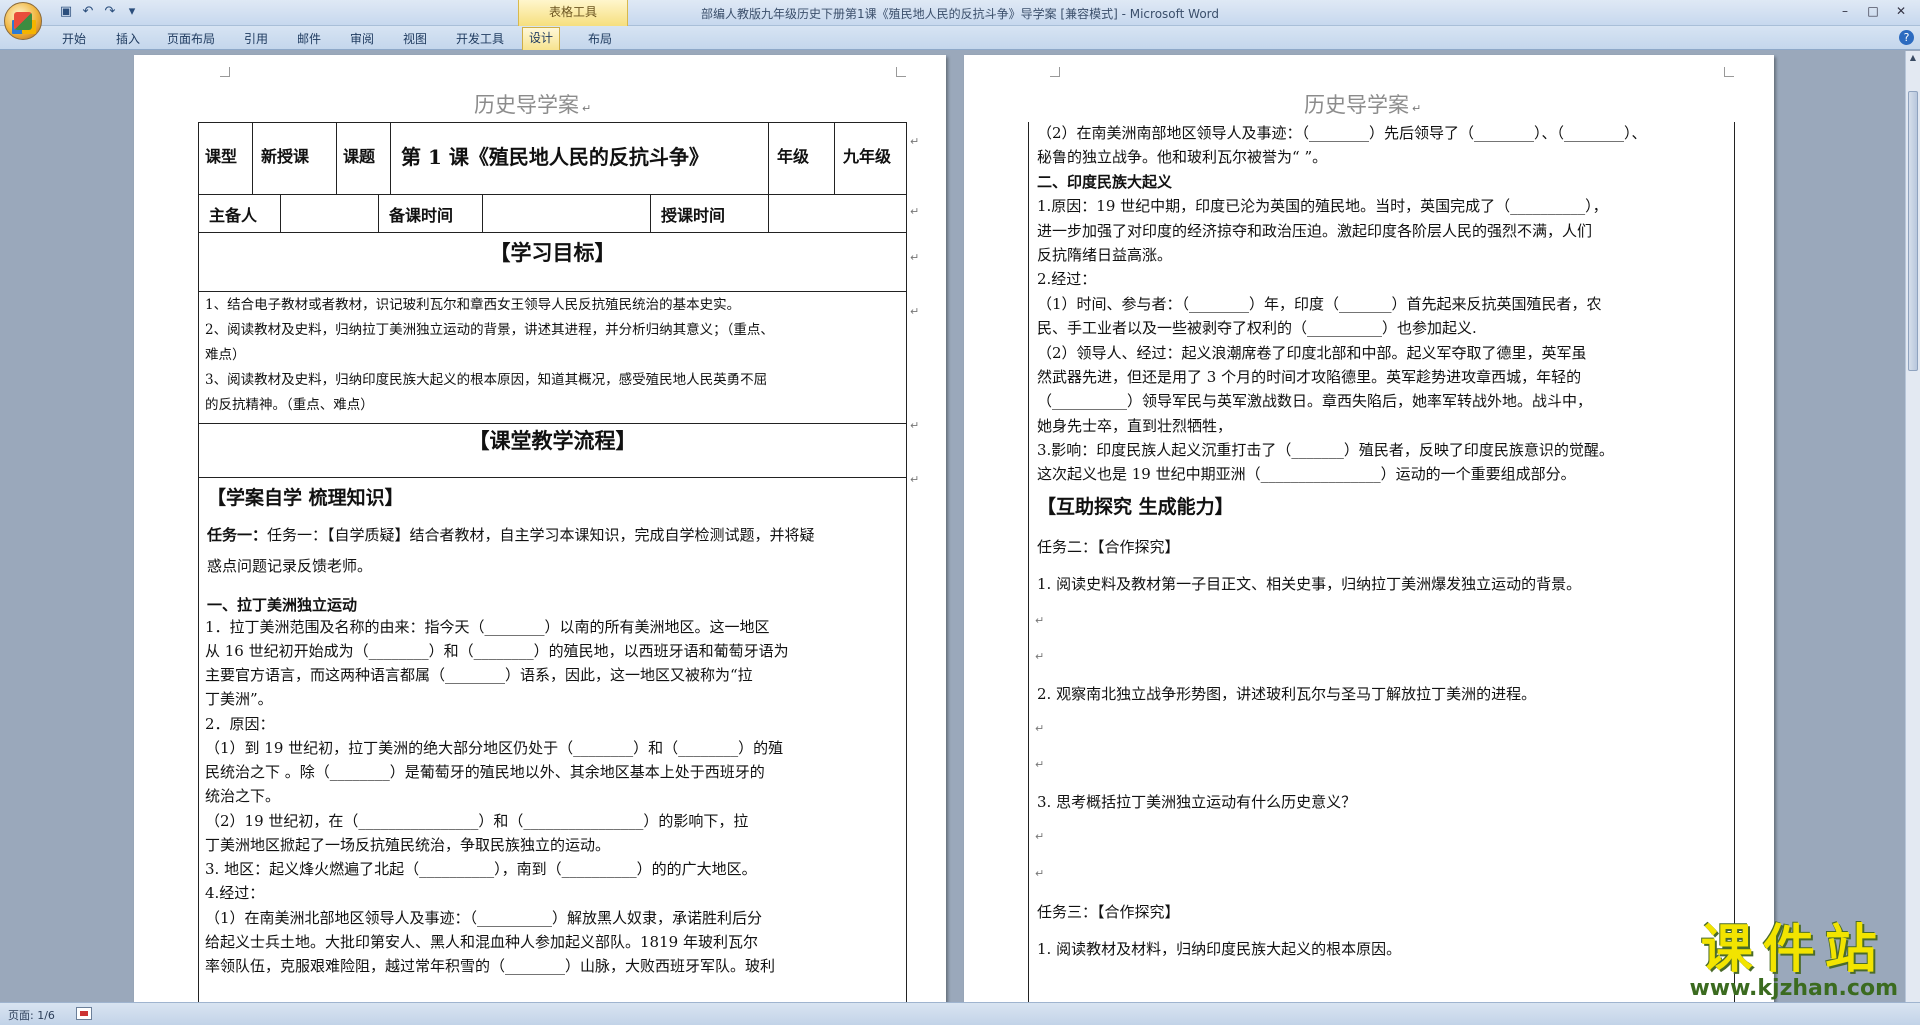 This screenshot has height=1025, width=1920. Describe the element at coordinates (128, 38) in the screenshot. I see `tab-insert: 插入` at that location.